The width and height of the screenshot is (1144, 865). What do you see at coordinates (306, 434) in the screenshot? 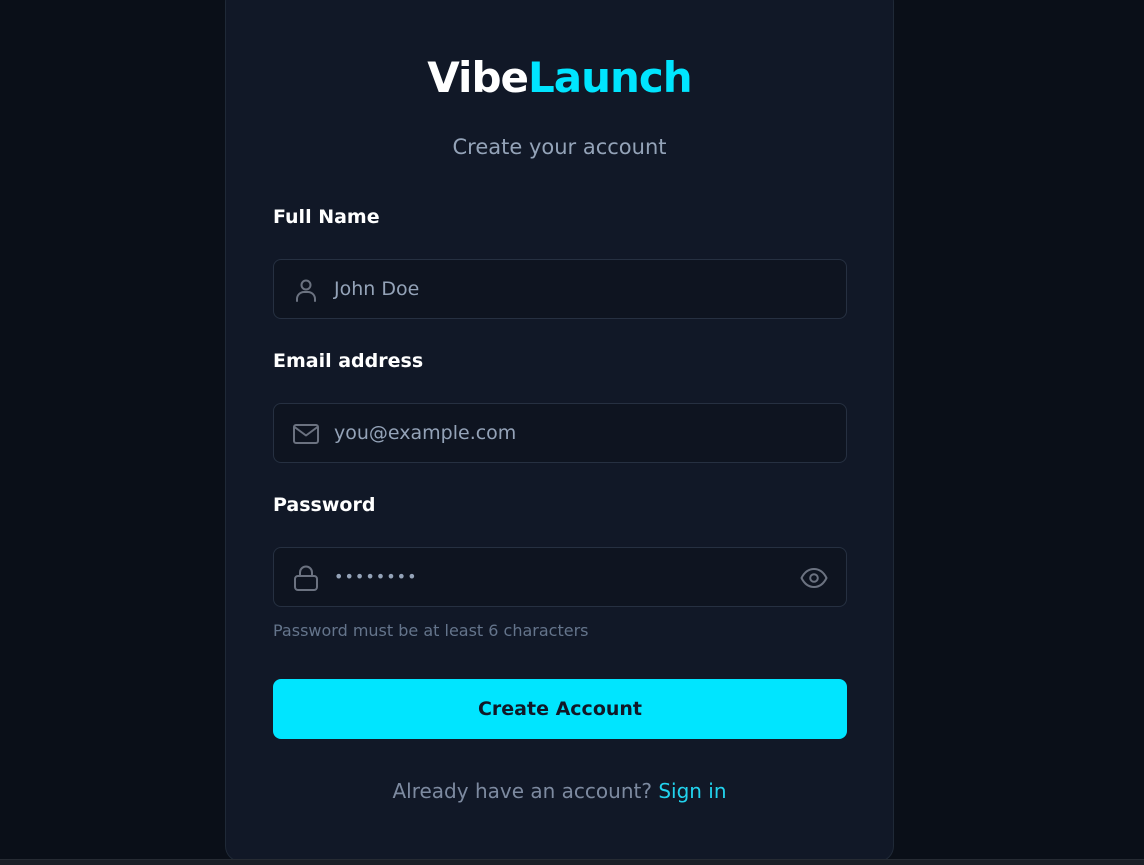
I see `mail-icon` at bounding box center [306, 434].